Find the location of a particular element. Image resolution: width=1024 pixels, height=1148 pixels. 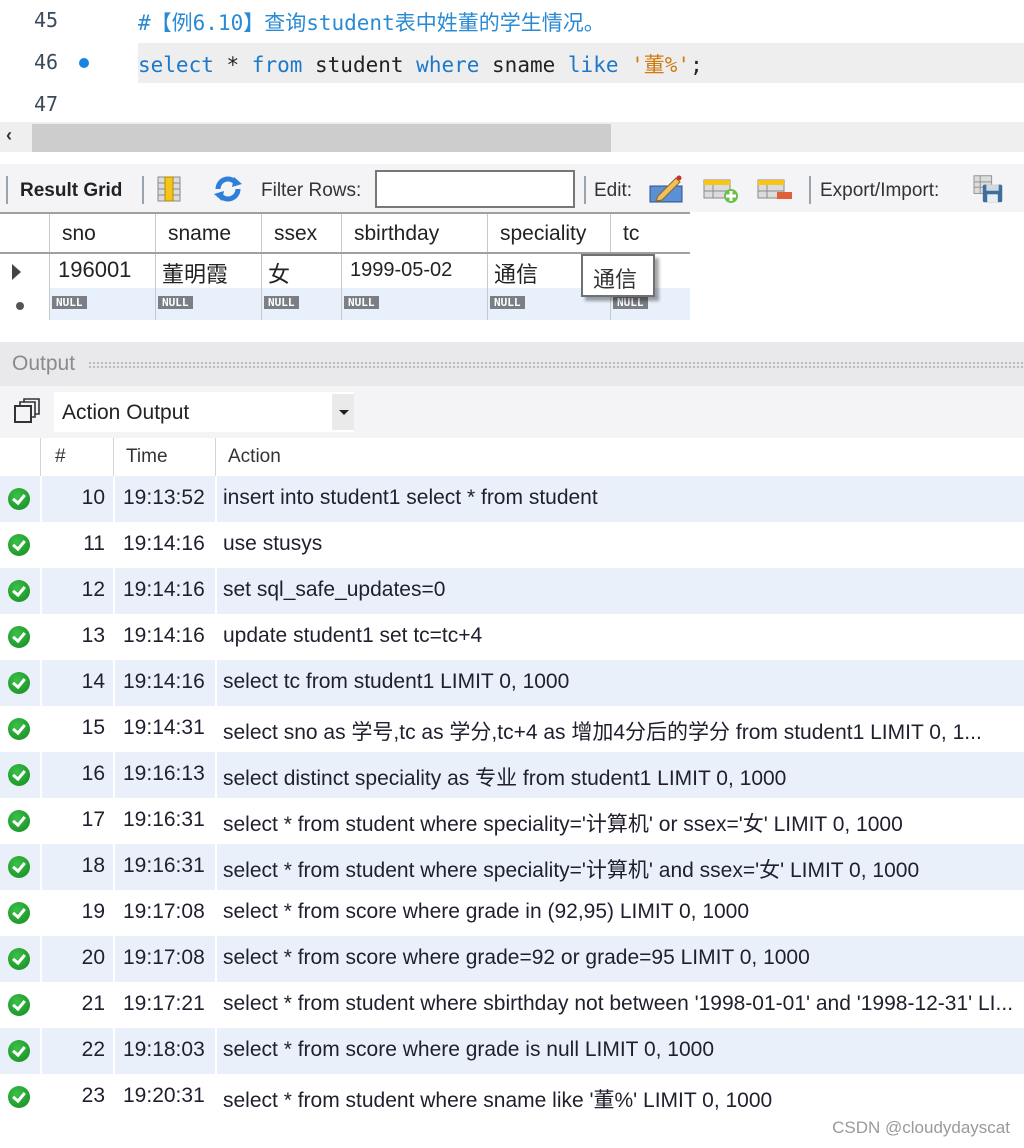

row-time: 19:17:21 is located at coordinates (164, 1005).